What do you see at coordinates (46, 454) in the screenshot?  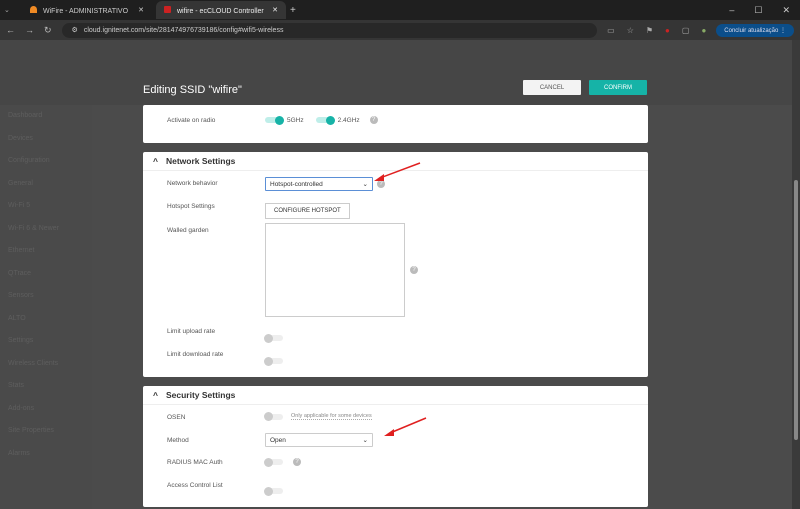 I see `sidebar-item: Alarms` at bounding box center [46, 454].